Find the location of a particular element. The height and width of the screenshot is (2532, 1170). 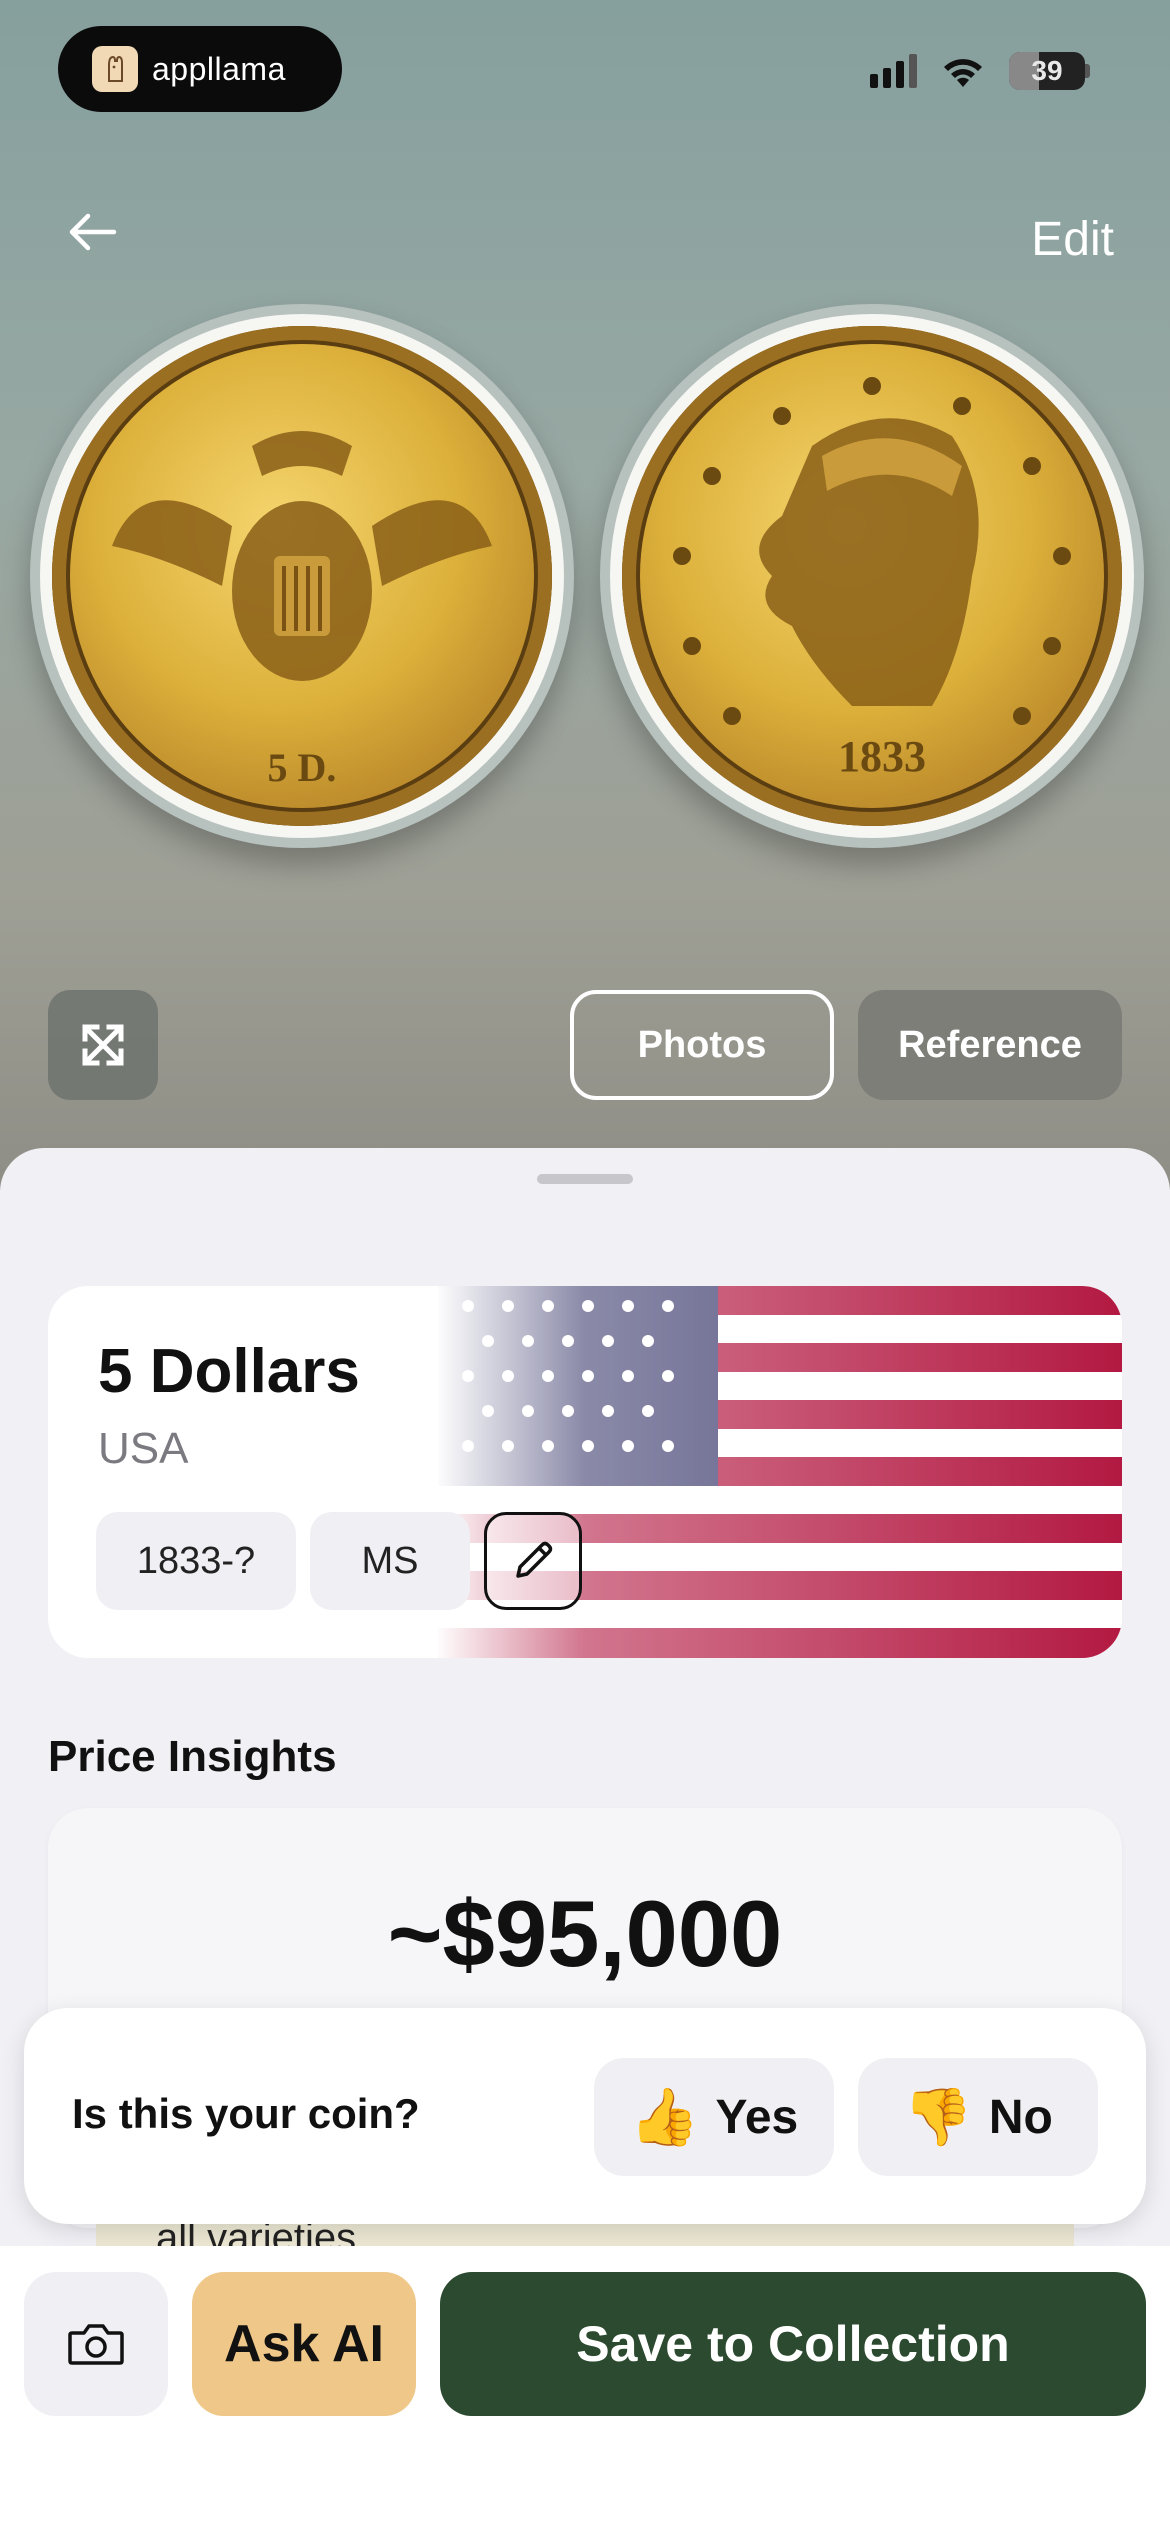

camera-icon is located at coordinates (96, 2344).